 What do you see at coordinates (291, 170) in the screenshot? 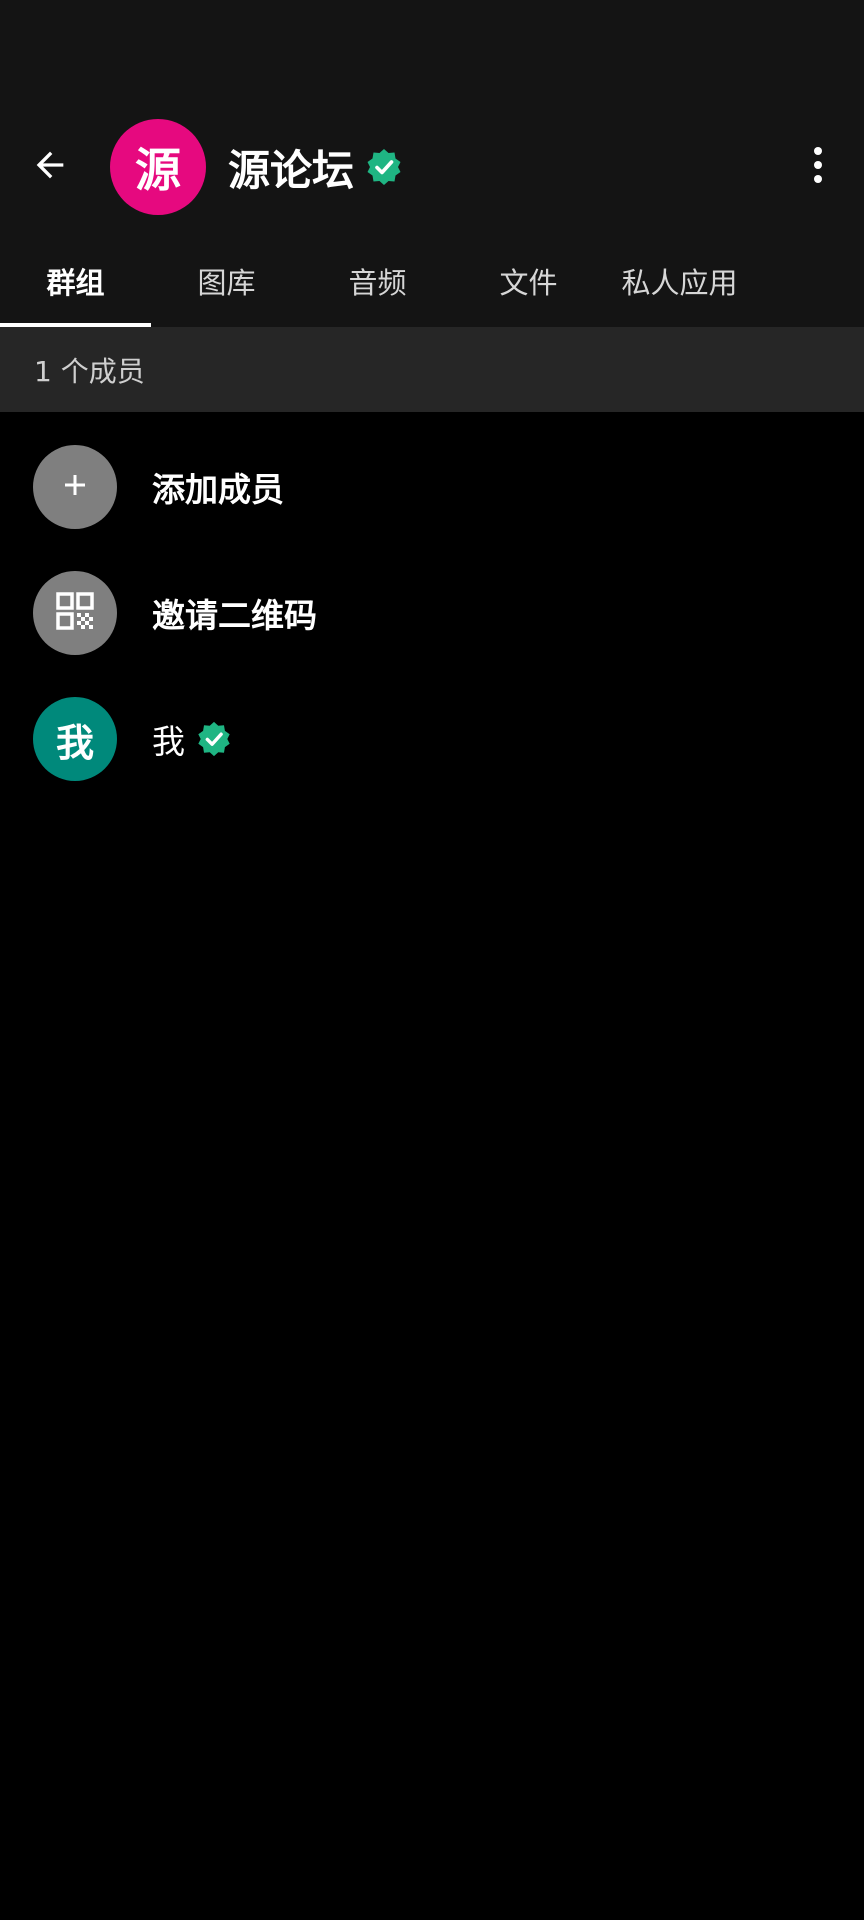
I see `page-title: 源论坛` at bounding box center [291, 170].